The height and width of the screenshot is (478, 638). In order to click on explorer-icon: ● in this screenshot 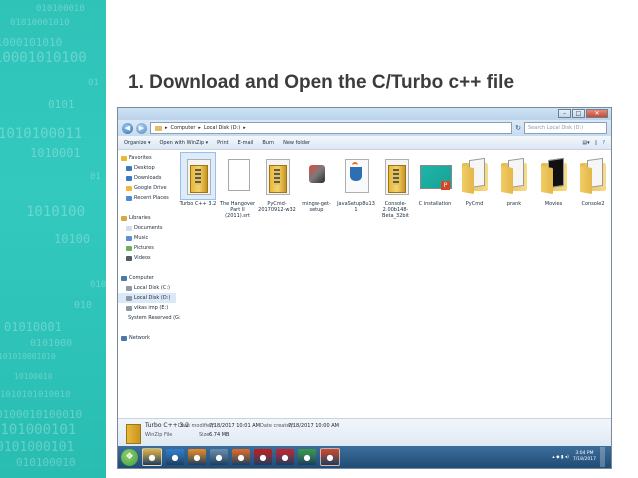, I will do `click(152, 457)`.